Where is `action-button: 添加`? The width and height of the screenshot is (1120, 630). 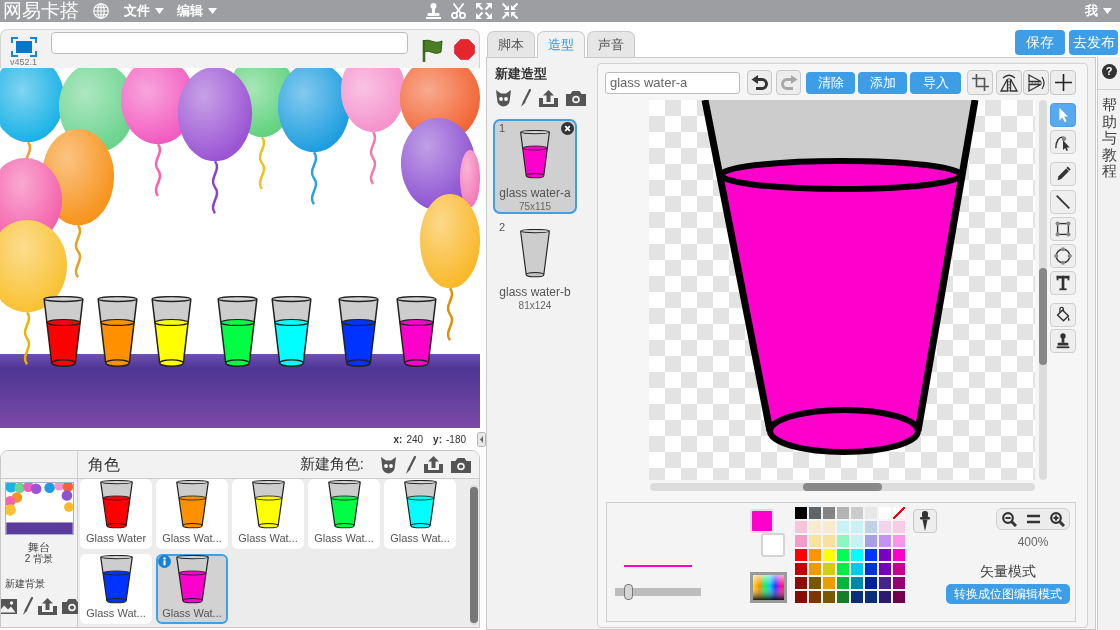
action-button: 添加 is located at coordinates (882, 82).